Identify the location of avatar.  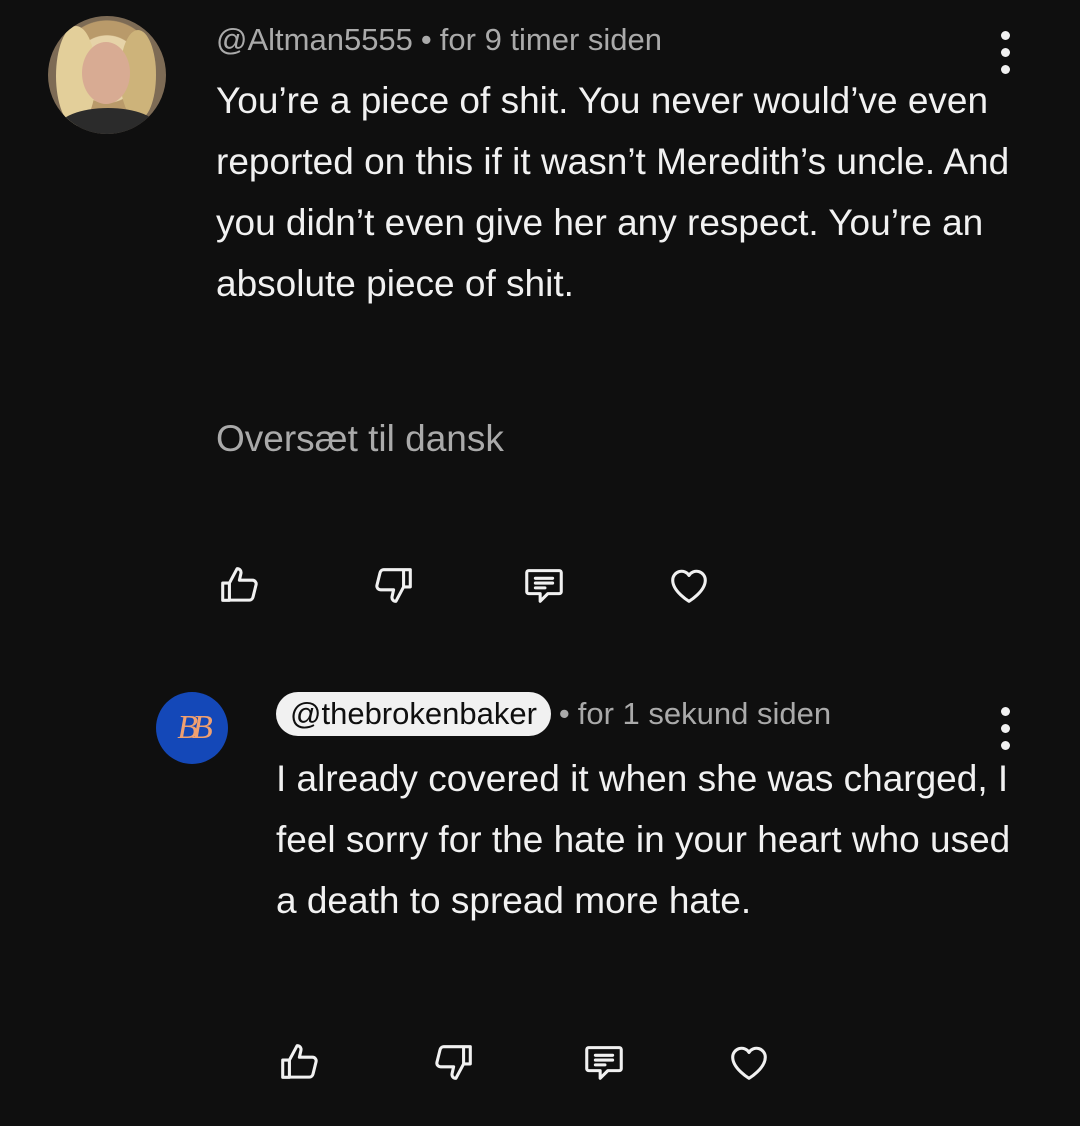
(107, 75).